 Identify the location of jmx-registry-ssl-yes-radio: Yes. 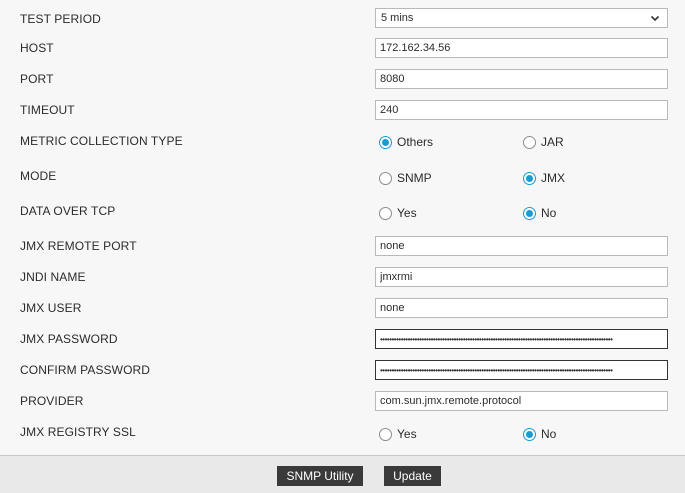
(398, 434).